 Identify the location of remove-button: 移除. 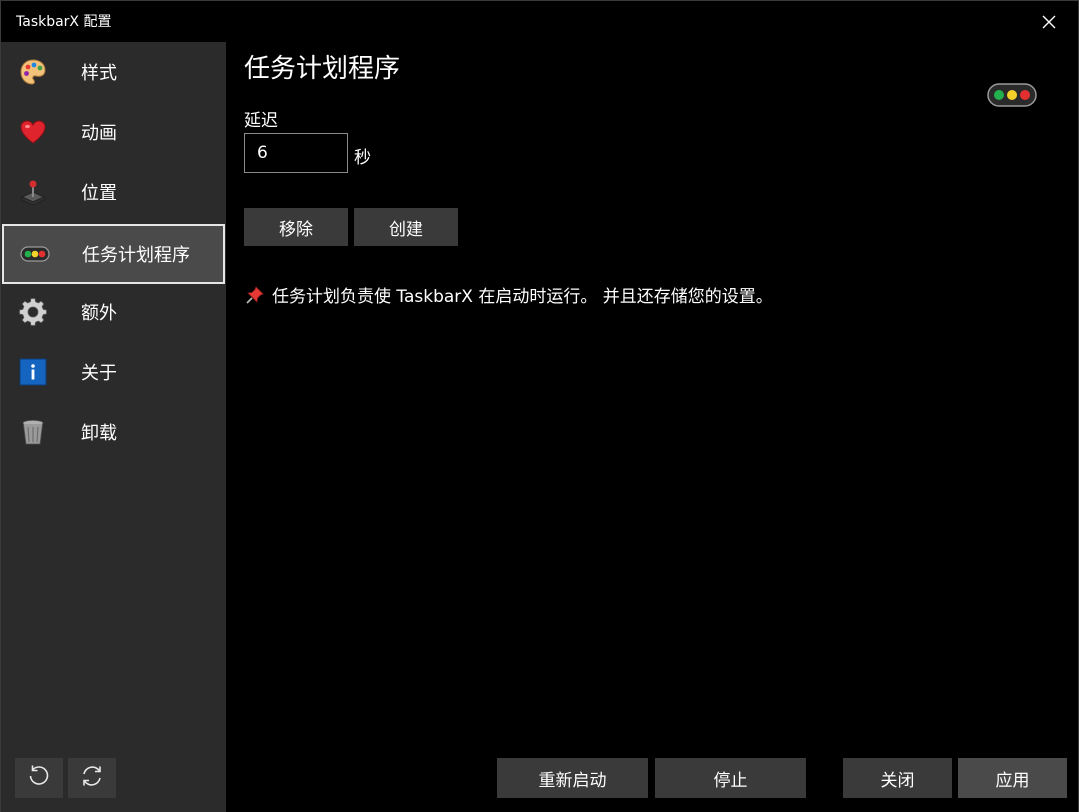
(296, 227).